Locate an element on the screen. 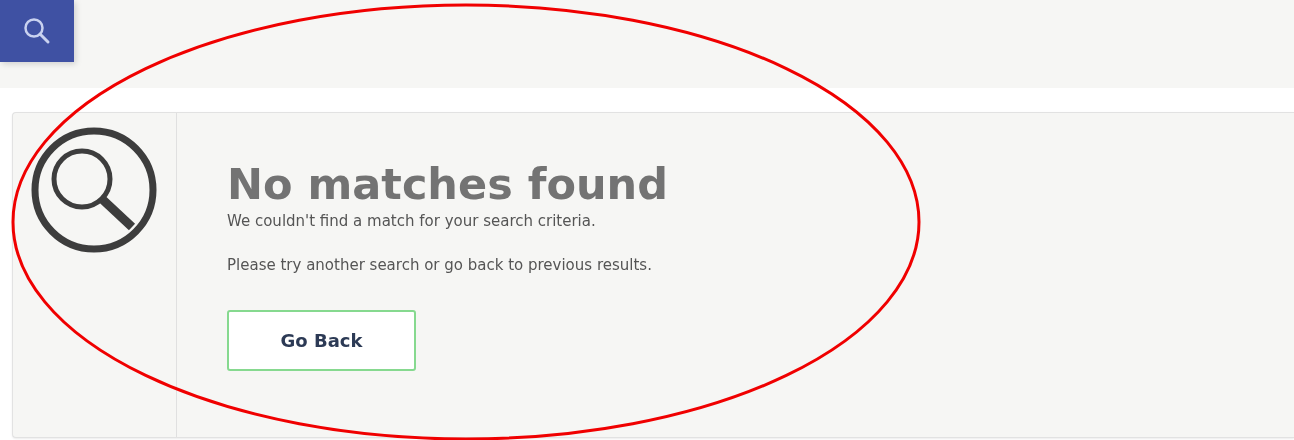 The height and width of the screenshot is (440, 1294). message-text: We couldn't find a match for your search criteria. is located at coordinates (412, 221).